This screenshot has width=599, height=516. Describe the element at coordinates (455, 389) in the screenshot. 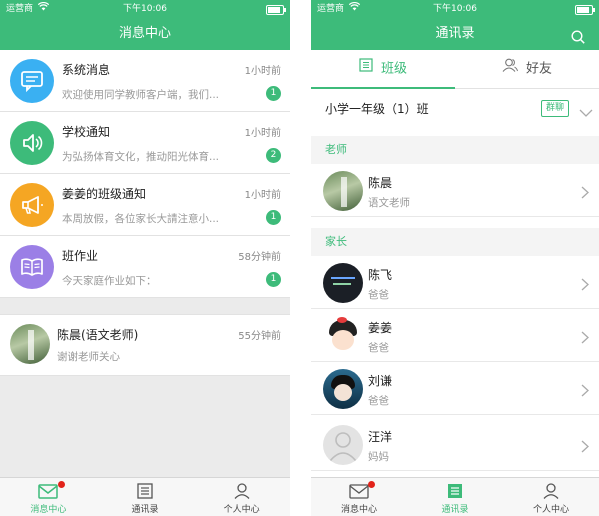

I see `contact-item-parent: 刘谦 爸爸` at that location.